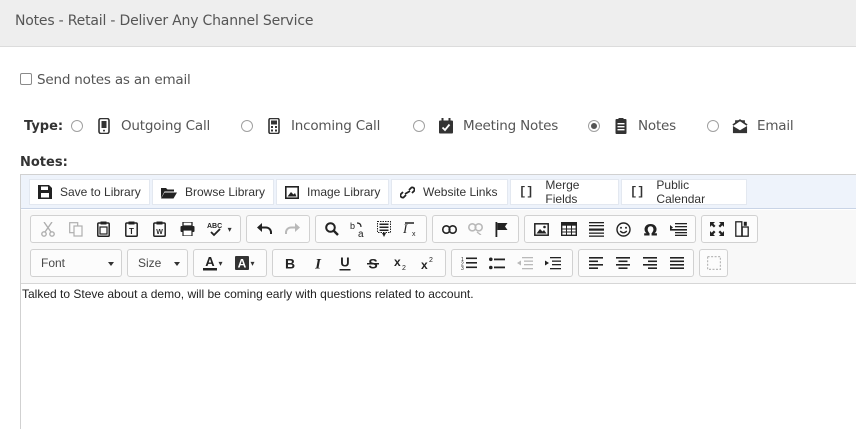 The image size is (856, 429). Describe the element at coordinates (564, 192) in the screenshot. I see `merge-fields-button: [] Merge Fields` at that location.